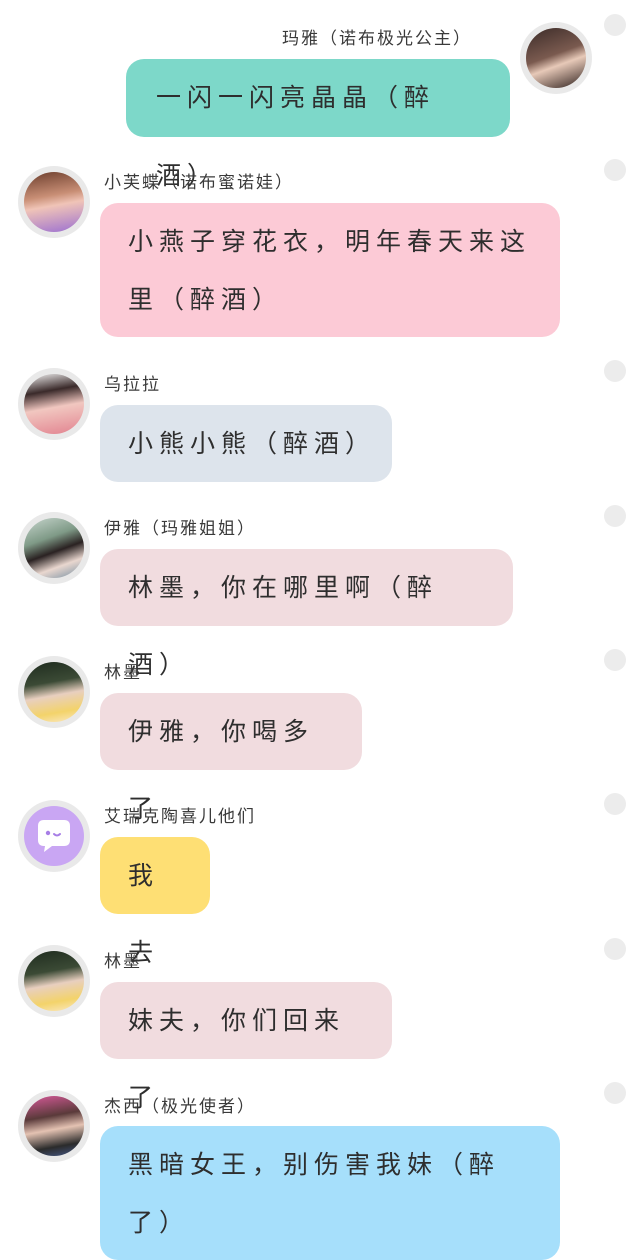  Describe the element at coordinates (318, 124) in the screenshot. I see `message-bubble: 一闪一闪亮晶晶（醉酒）` at that location.